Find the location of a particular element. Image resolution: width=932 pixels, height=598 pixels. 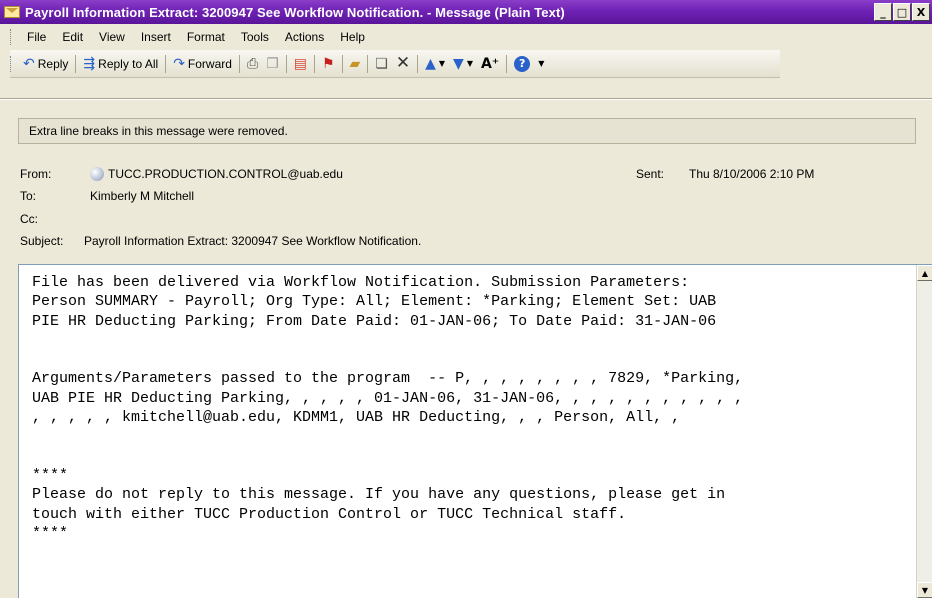

subject-label: Subject: is located at coordinates (42, 241).